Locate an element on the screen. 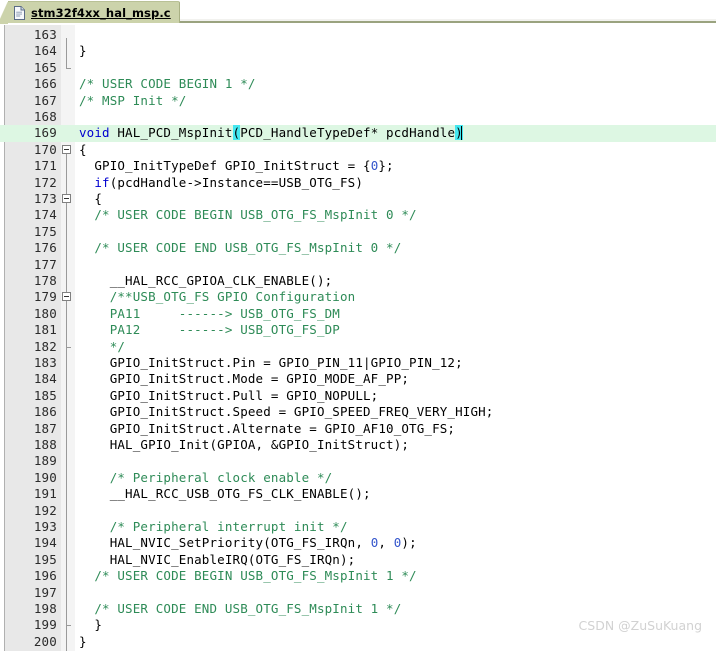 The image size is (716, 651). code-line-text: if(pcdHandle->Instance==USB_OTG_FS) is located at coordinates (221, 183).